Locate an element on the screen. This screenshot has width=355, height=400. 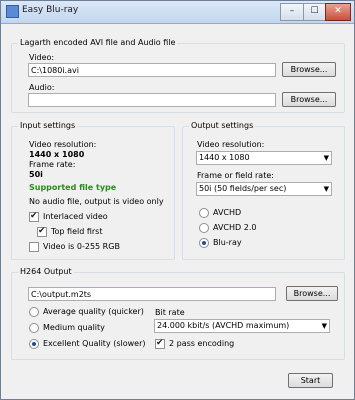
source-files-group-title: Lagarth encoded AVI file and Audio file is located at coordinates (98, 42).